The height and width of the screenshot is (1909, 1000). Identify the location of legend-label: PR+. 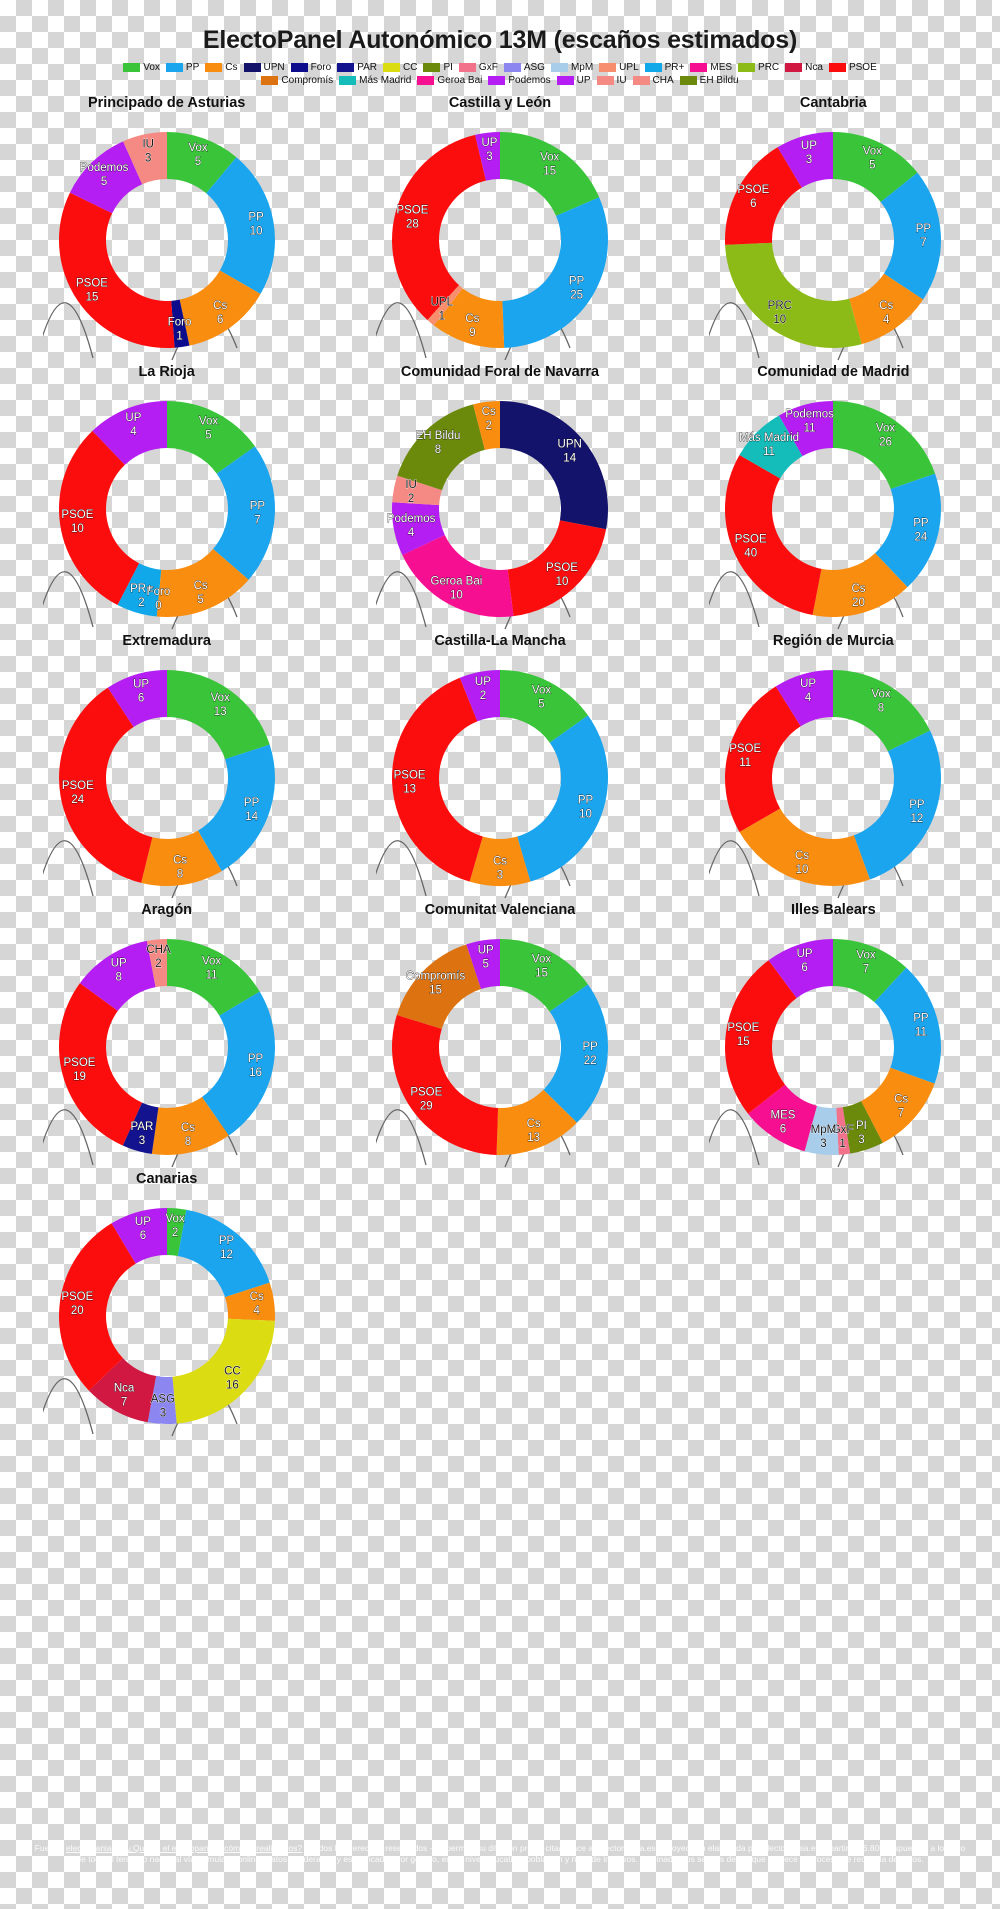
(674, 67).